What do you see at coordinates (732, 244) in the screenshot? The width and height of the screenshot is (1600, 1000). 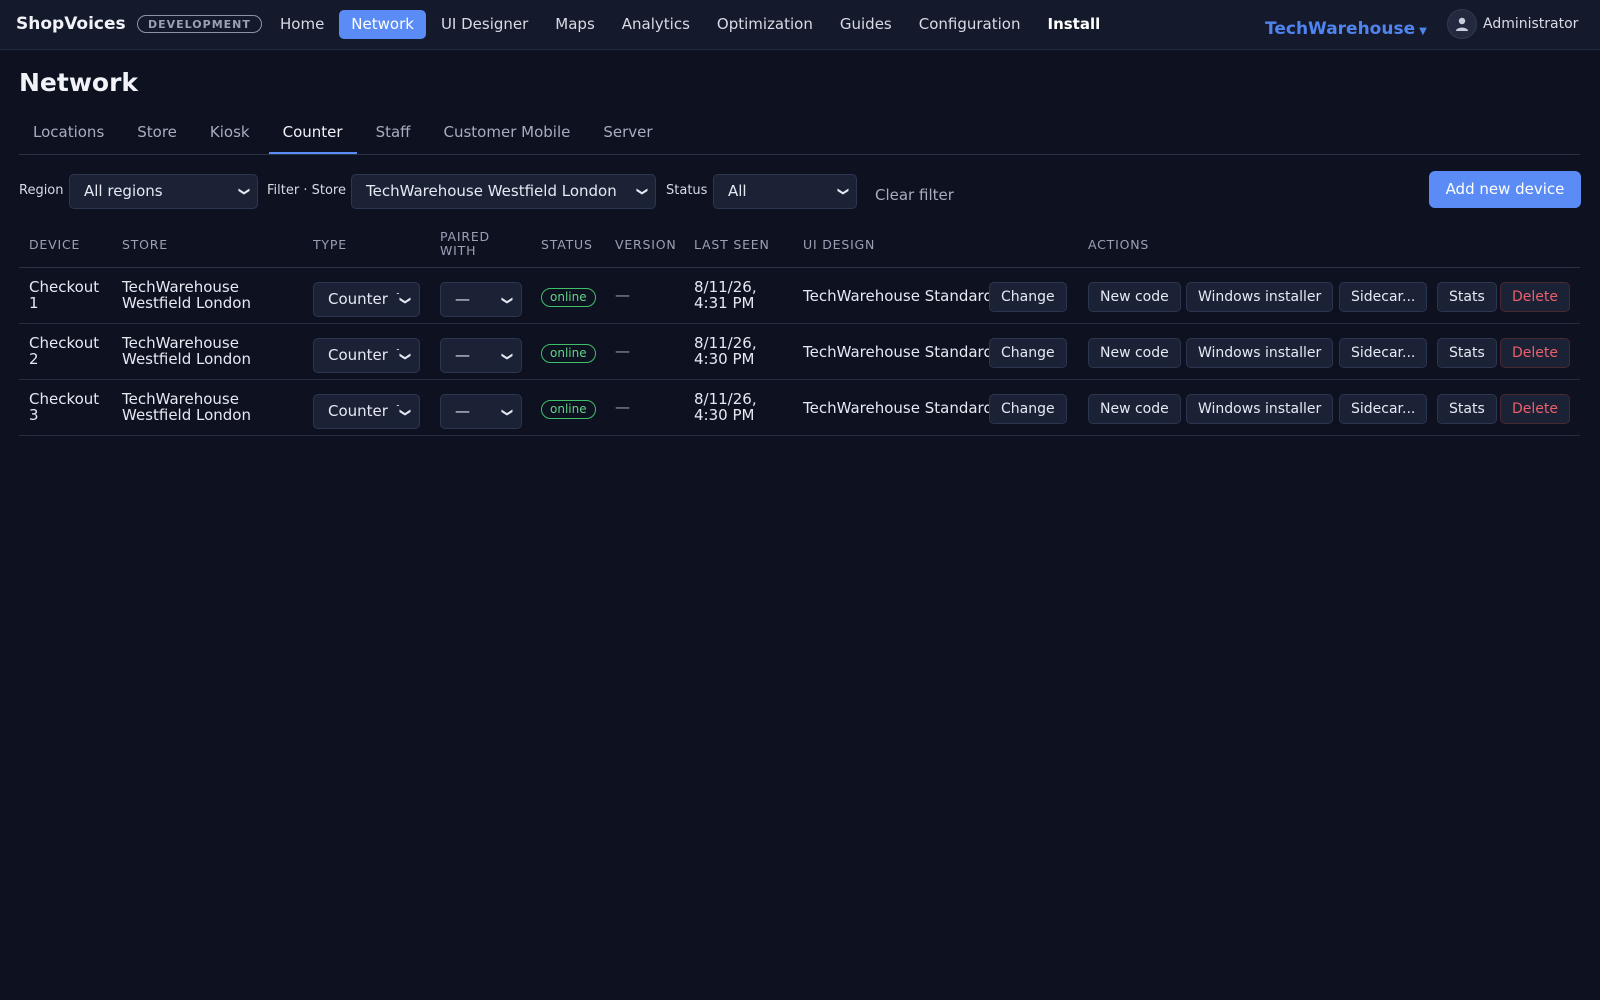 I see `col-last-seen: LAST SEEN` at bounding box center [732, 244].